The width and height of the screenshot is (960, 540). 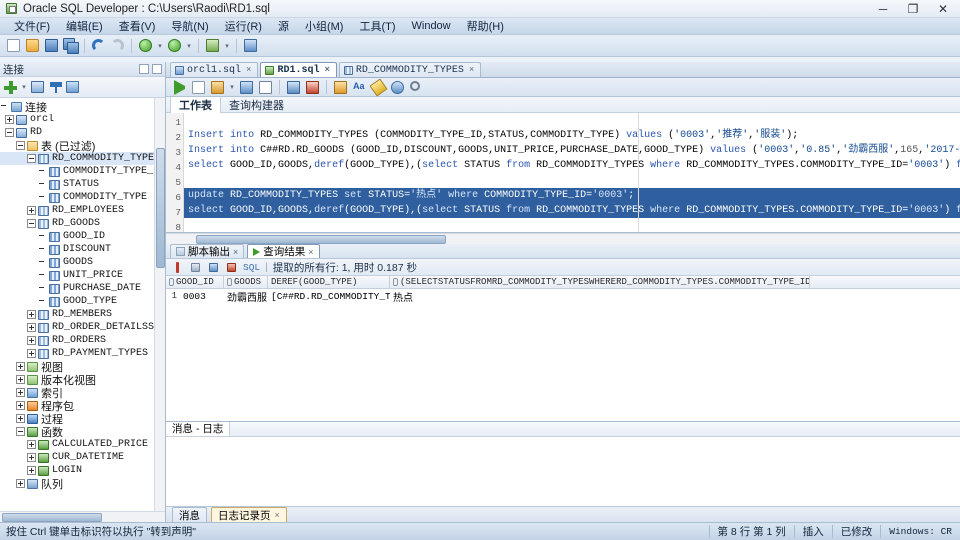 I want to click on tree-item: 索引, so click(x=82, y=393).